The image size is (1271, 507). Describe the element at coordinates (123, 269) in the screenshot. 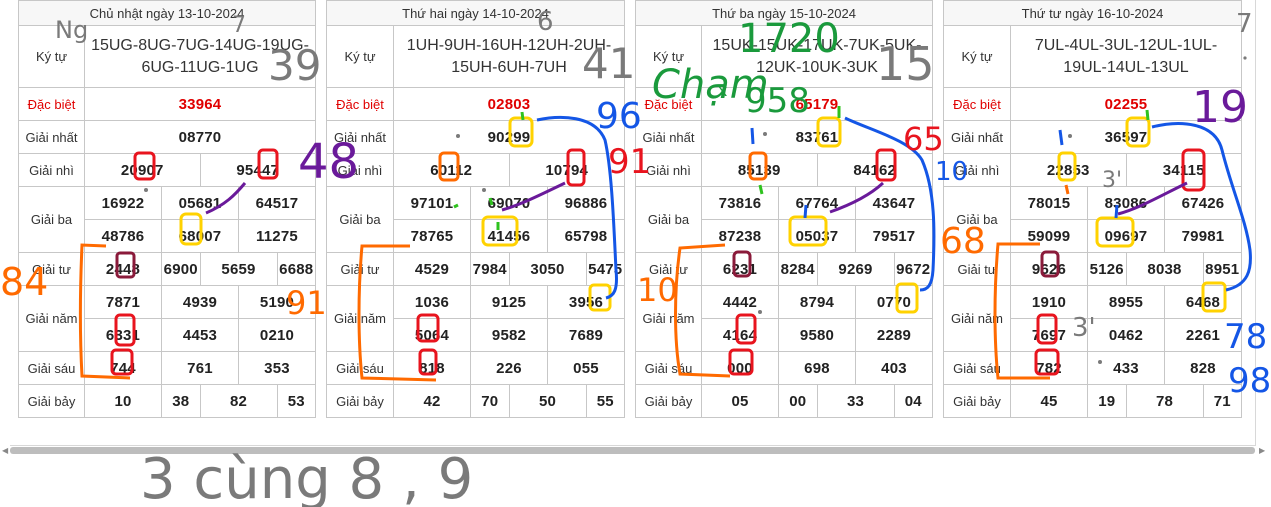

I see `fourth-prize: 2448` at that location.